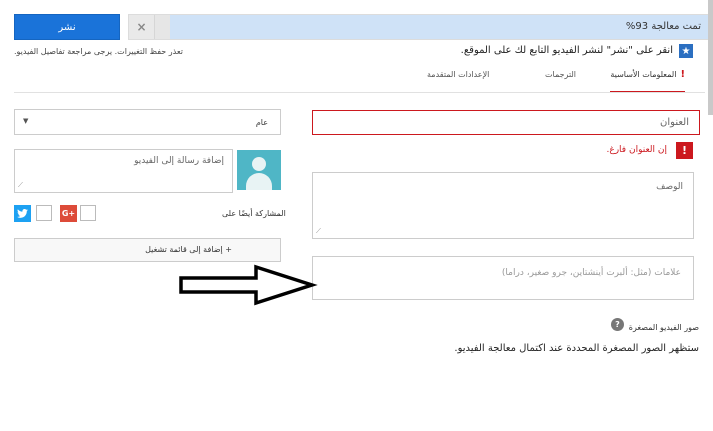 This screenshot has height=431, width=713. What do you see at coordinates (142, 27) in the screenshot?
I see `cancel-upload-icon: ×` at bounding box center [142, 27].